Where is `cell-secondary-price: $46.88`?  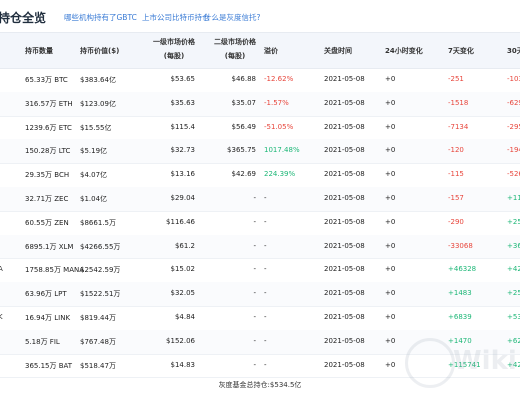
cell-secondary-price: $46.88 is located at coordinates (244, 79).